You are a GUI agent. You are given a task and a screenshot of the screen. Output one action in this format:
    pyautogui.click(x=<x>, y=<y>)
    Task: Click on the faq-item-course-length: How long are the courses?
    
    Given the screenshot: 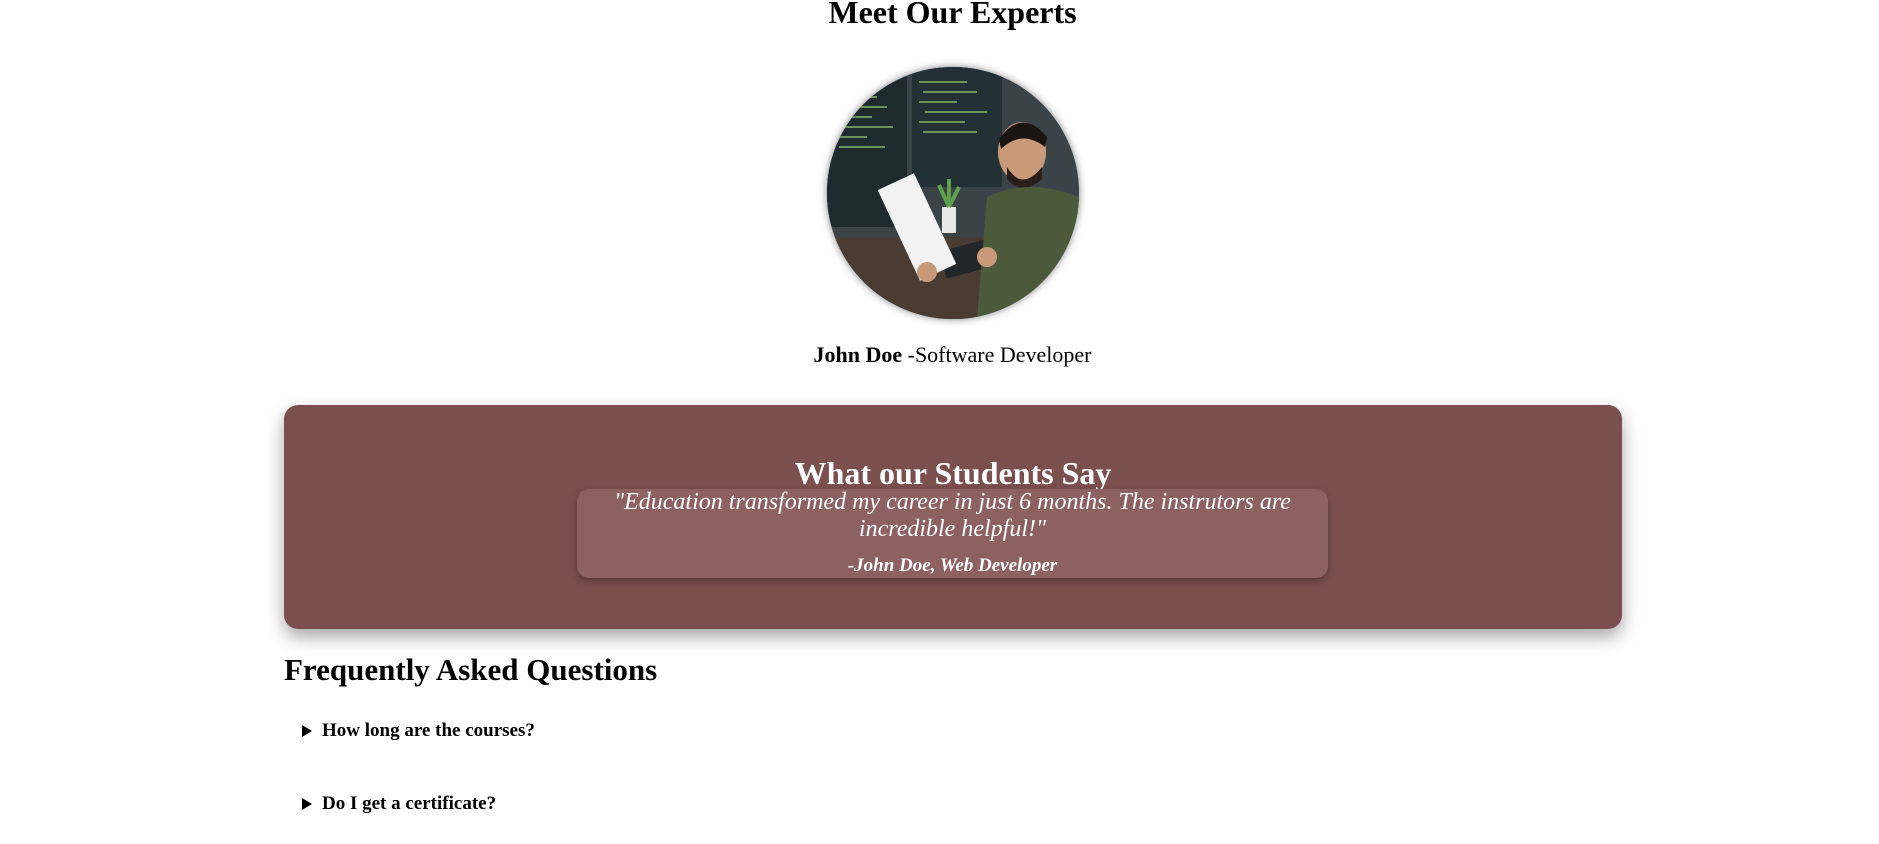 What is the action you would take?
    pyautogui.click(x=418, y=731)
    